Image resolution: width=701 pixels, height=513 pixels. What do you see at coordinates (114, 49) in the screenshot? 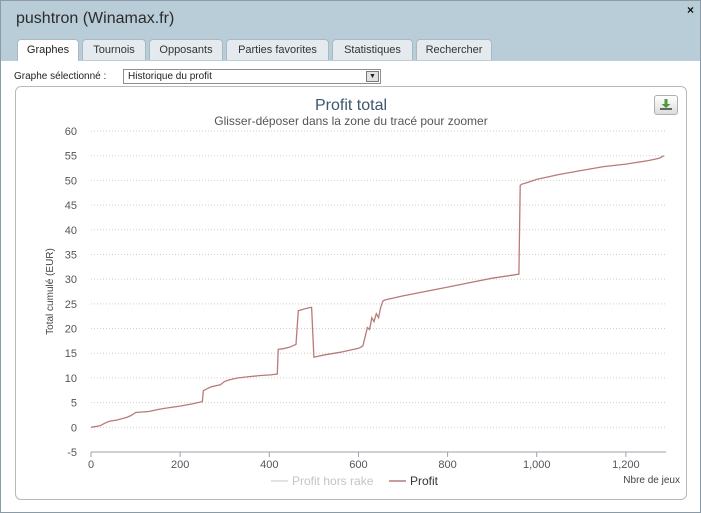
I see `tab-tournois: Tournois` at bounding box center [114, 49].